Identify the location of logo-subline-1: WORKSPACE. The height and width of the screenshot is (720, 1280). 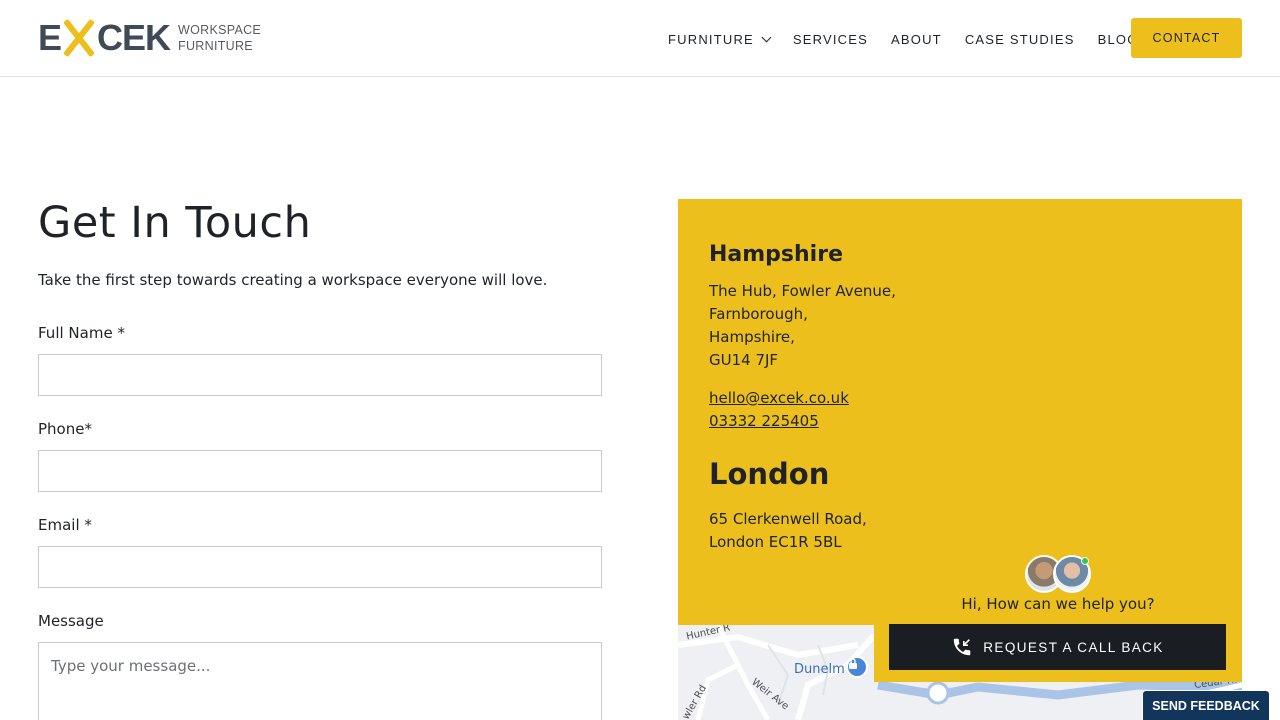
(220, 30).